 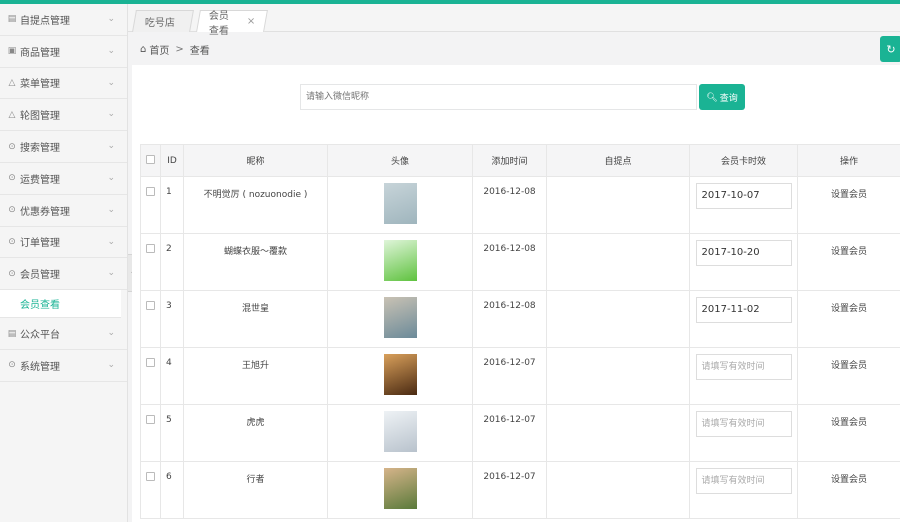 I want to click on sidebar-item-label: 搜索管理, so click(x=40, y=149).